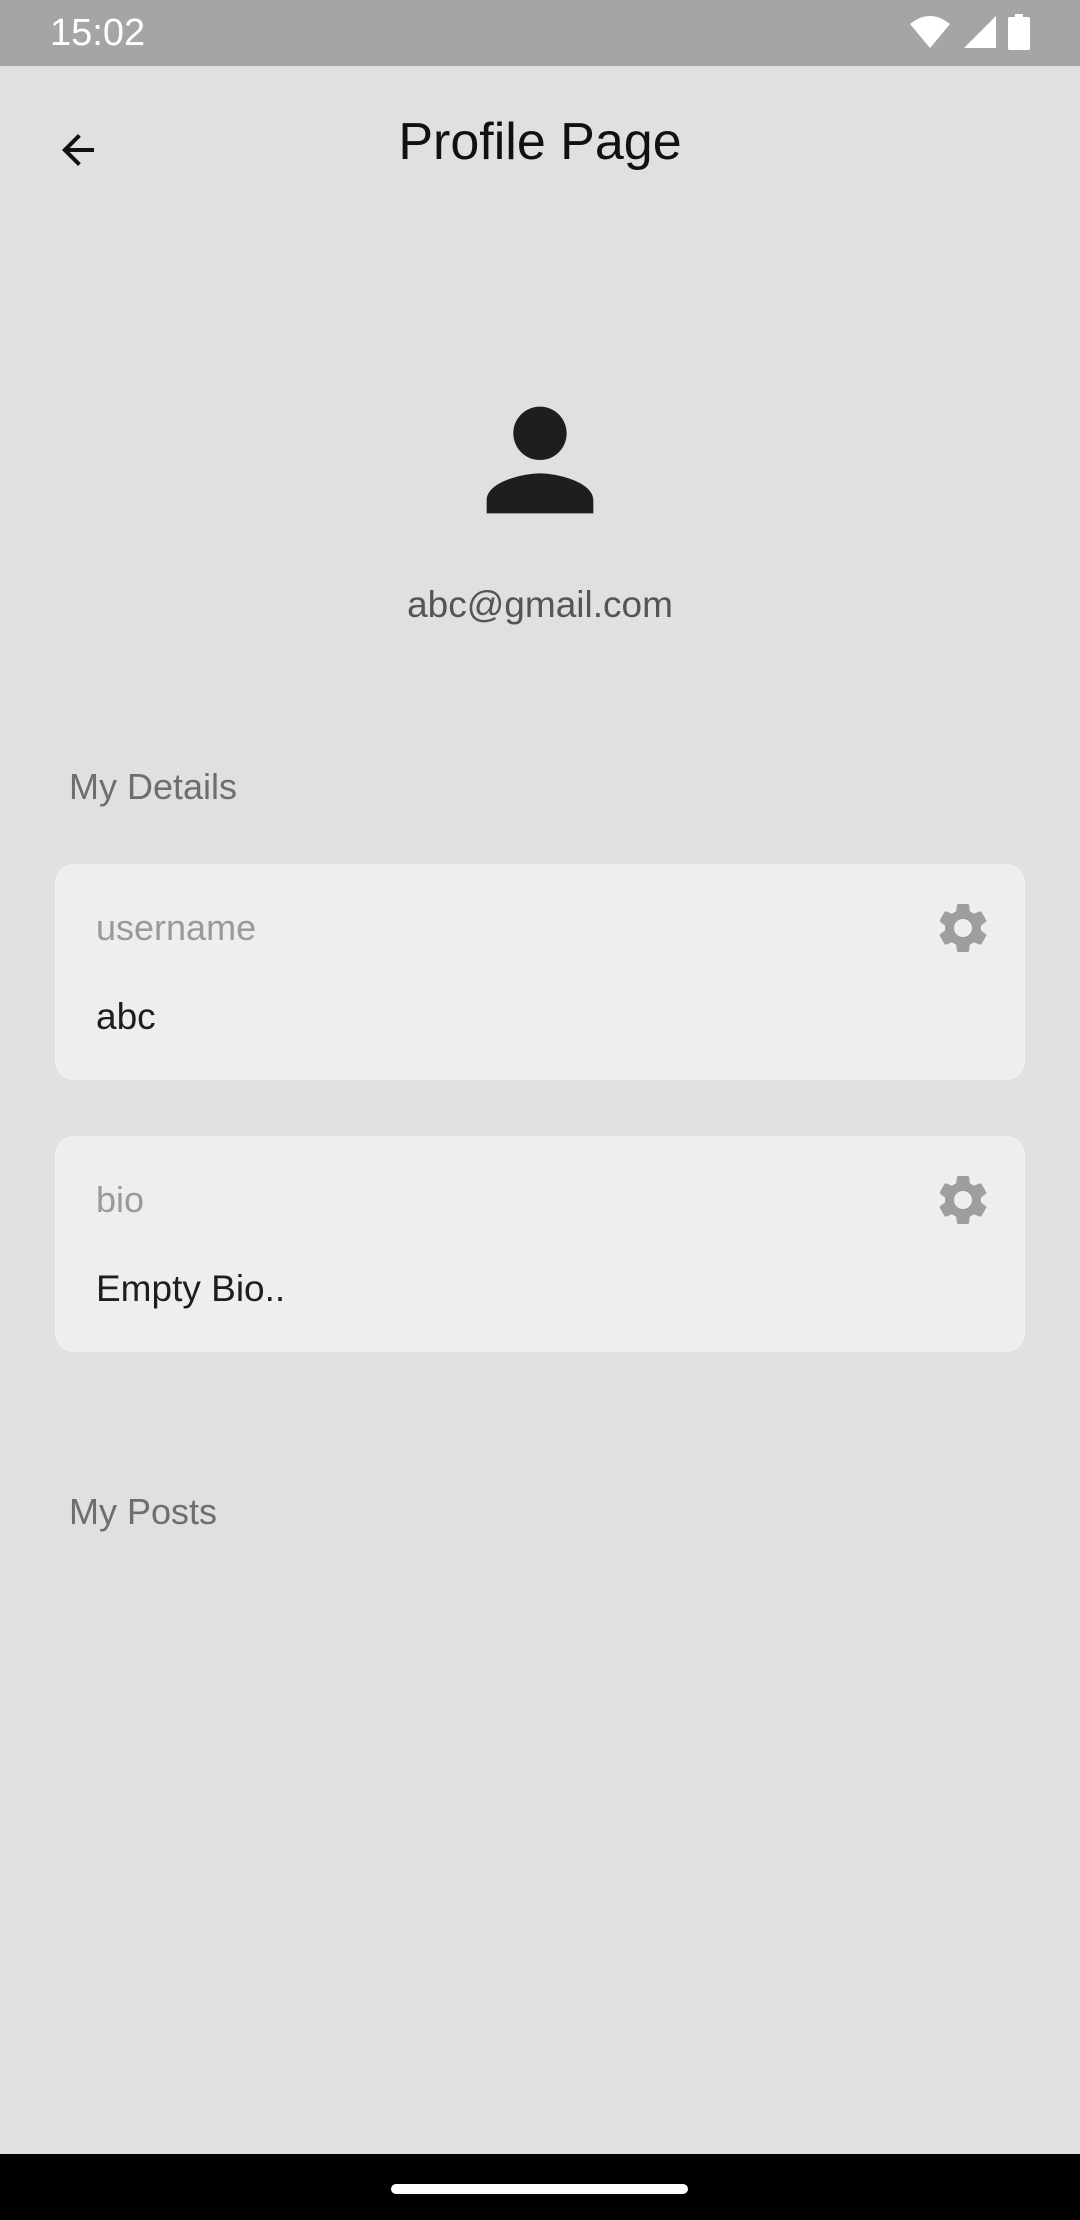  What do you see at coordinates (540, 33) in the screenshot?
I see `status-bar: 15:02` at bounding box center [540, 33].